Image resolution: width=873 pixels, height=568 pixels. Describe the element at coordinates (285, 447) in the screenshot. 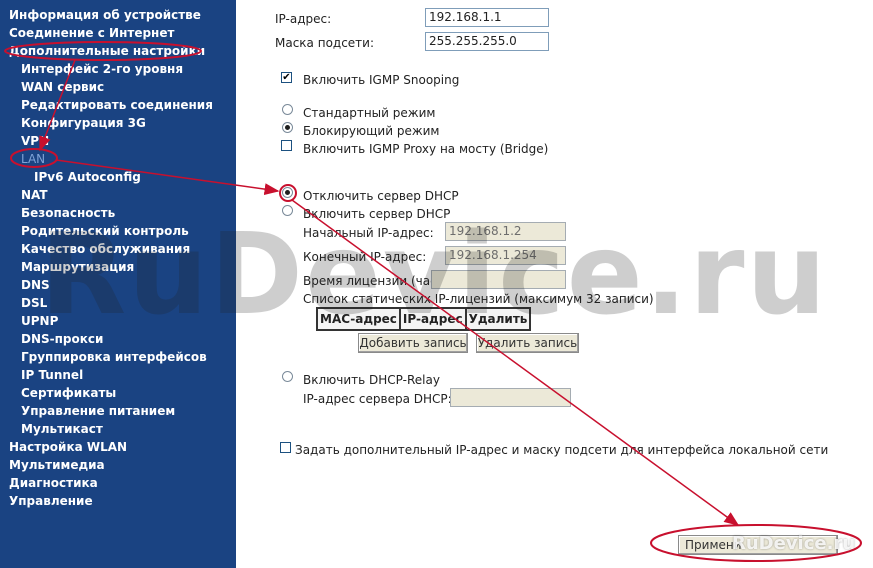

I see `extra-ip-checkbox` at that location.